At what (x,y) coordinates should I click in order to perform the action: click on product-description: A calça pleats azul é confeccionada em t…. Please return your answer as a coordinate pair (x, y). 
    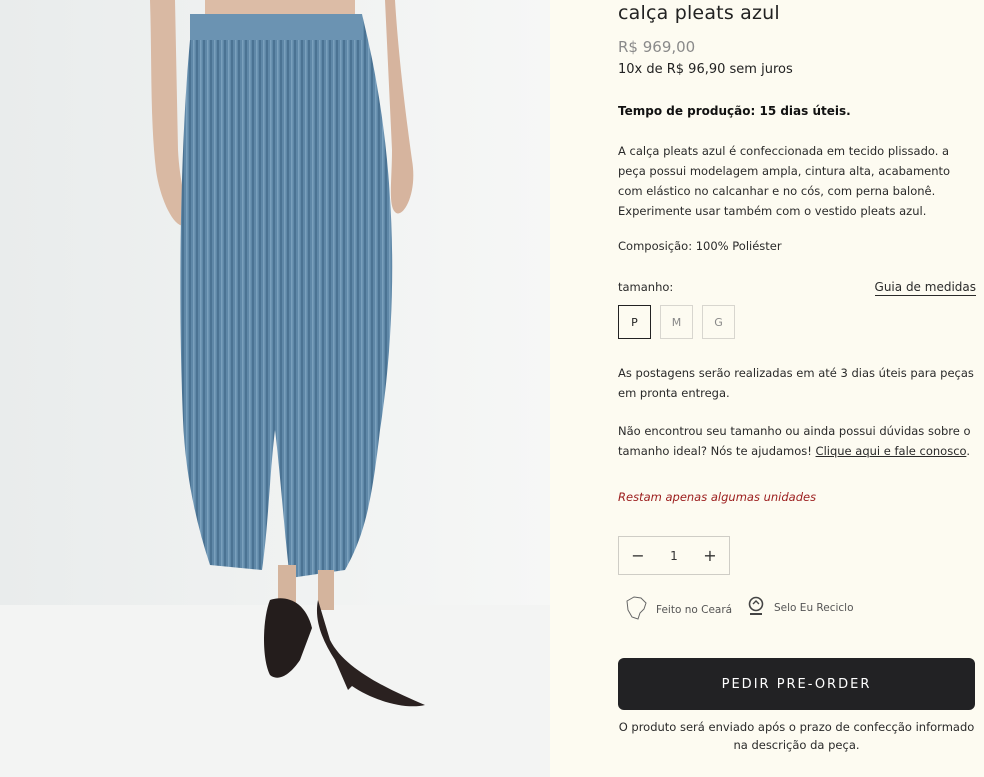
    Looking at the image, I should click on (784, 181).